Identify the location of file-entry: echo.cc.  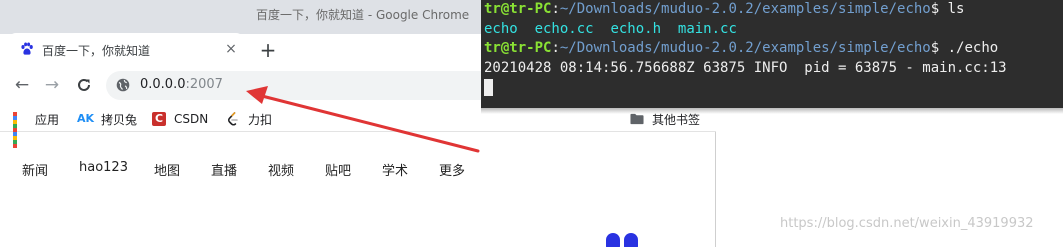
(564, 28).